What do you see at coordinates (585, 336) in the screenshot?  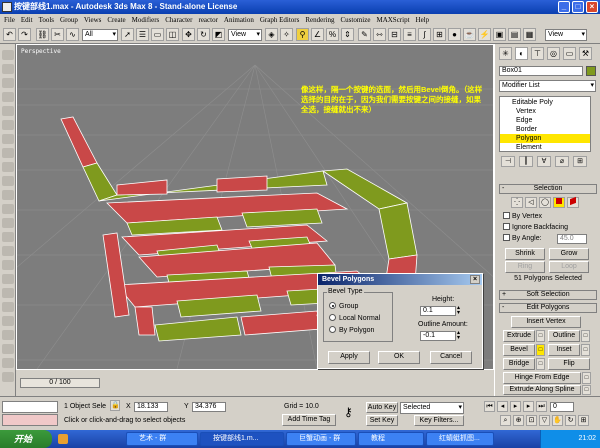 I see `outline-settings-icon: □` at bounding box center [585, 336].